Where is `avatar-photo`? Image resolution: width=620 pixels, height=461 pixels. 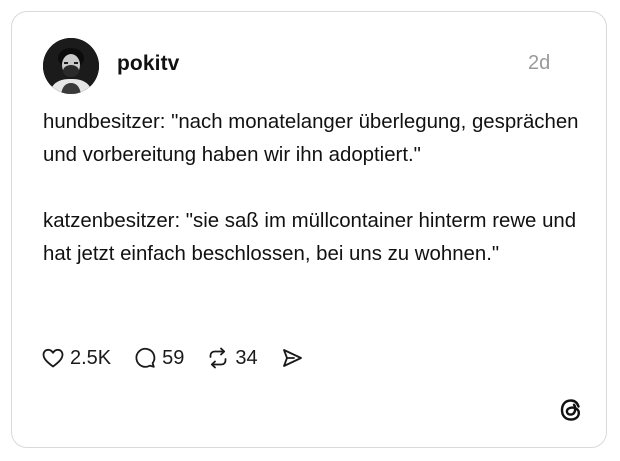 avatar-photo is located at coordinates (71, 66).